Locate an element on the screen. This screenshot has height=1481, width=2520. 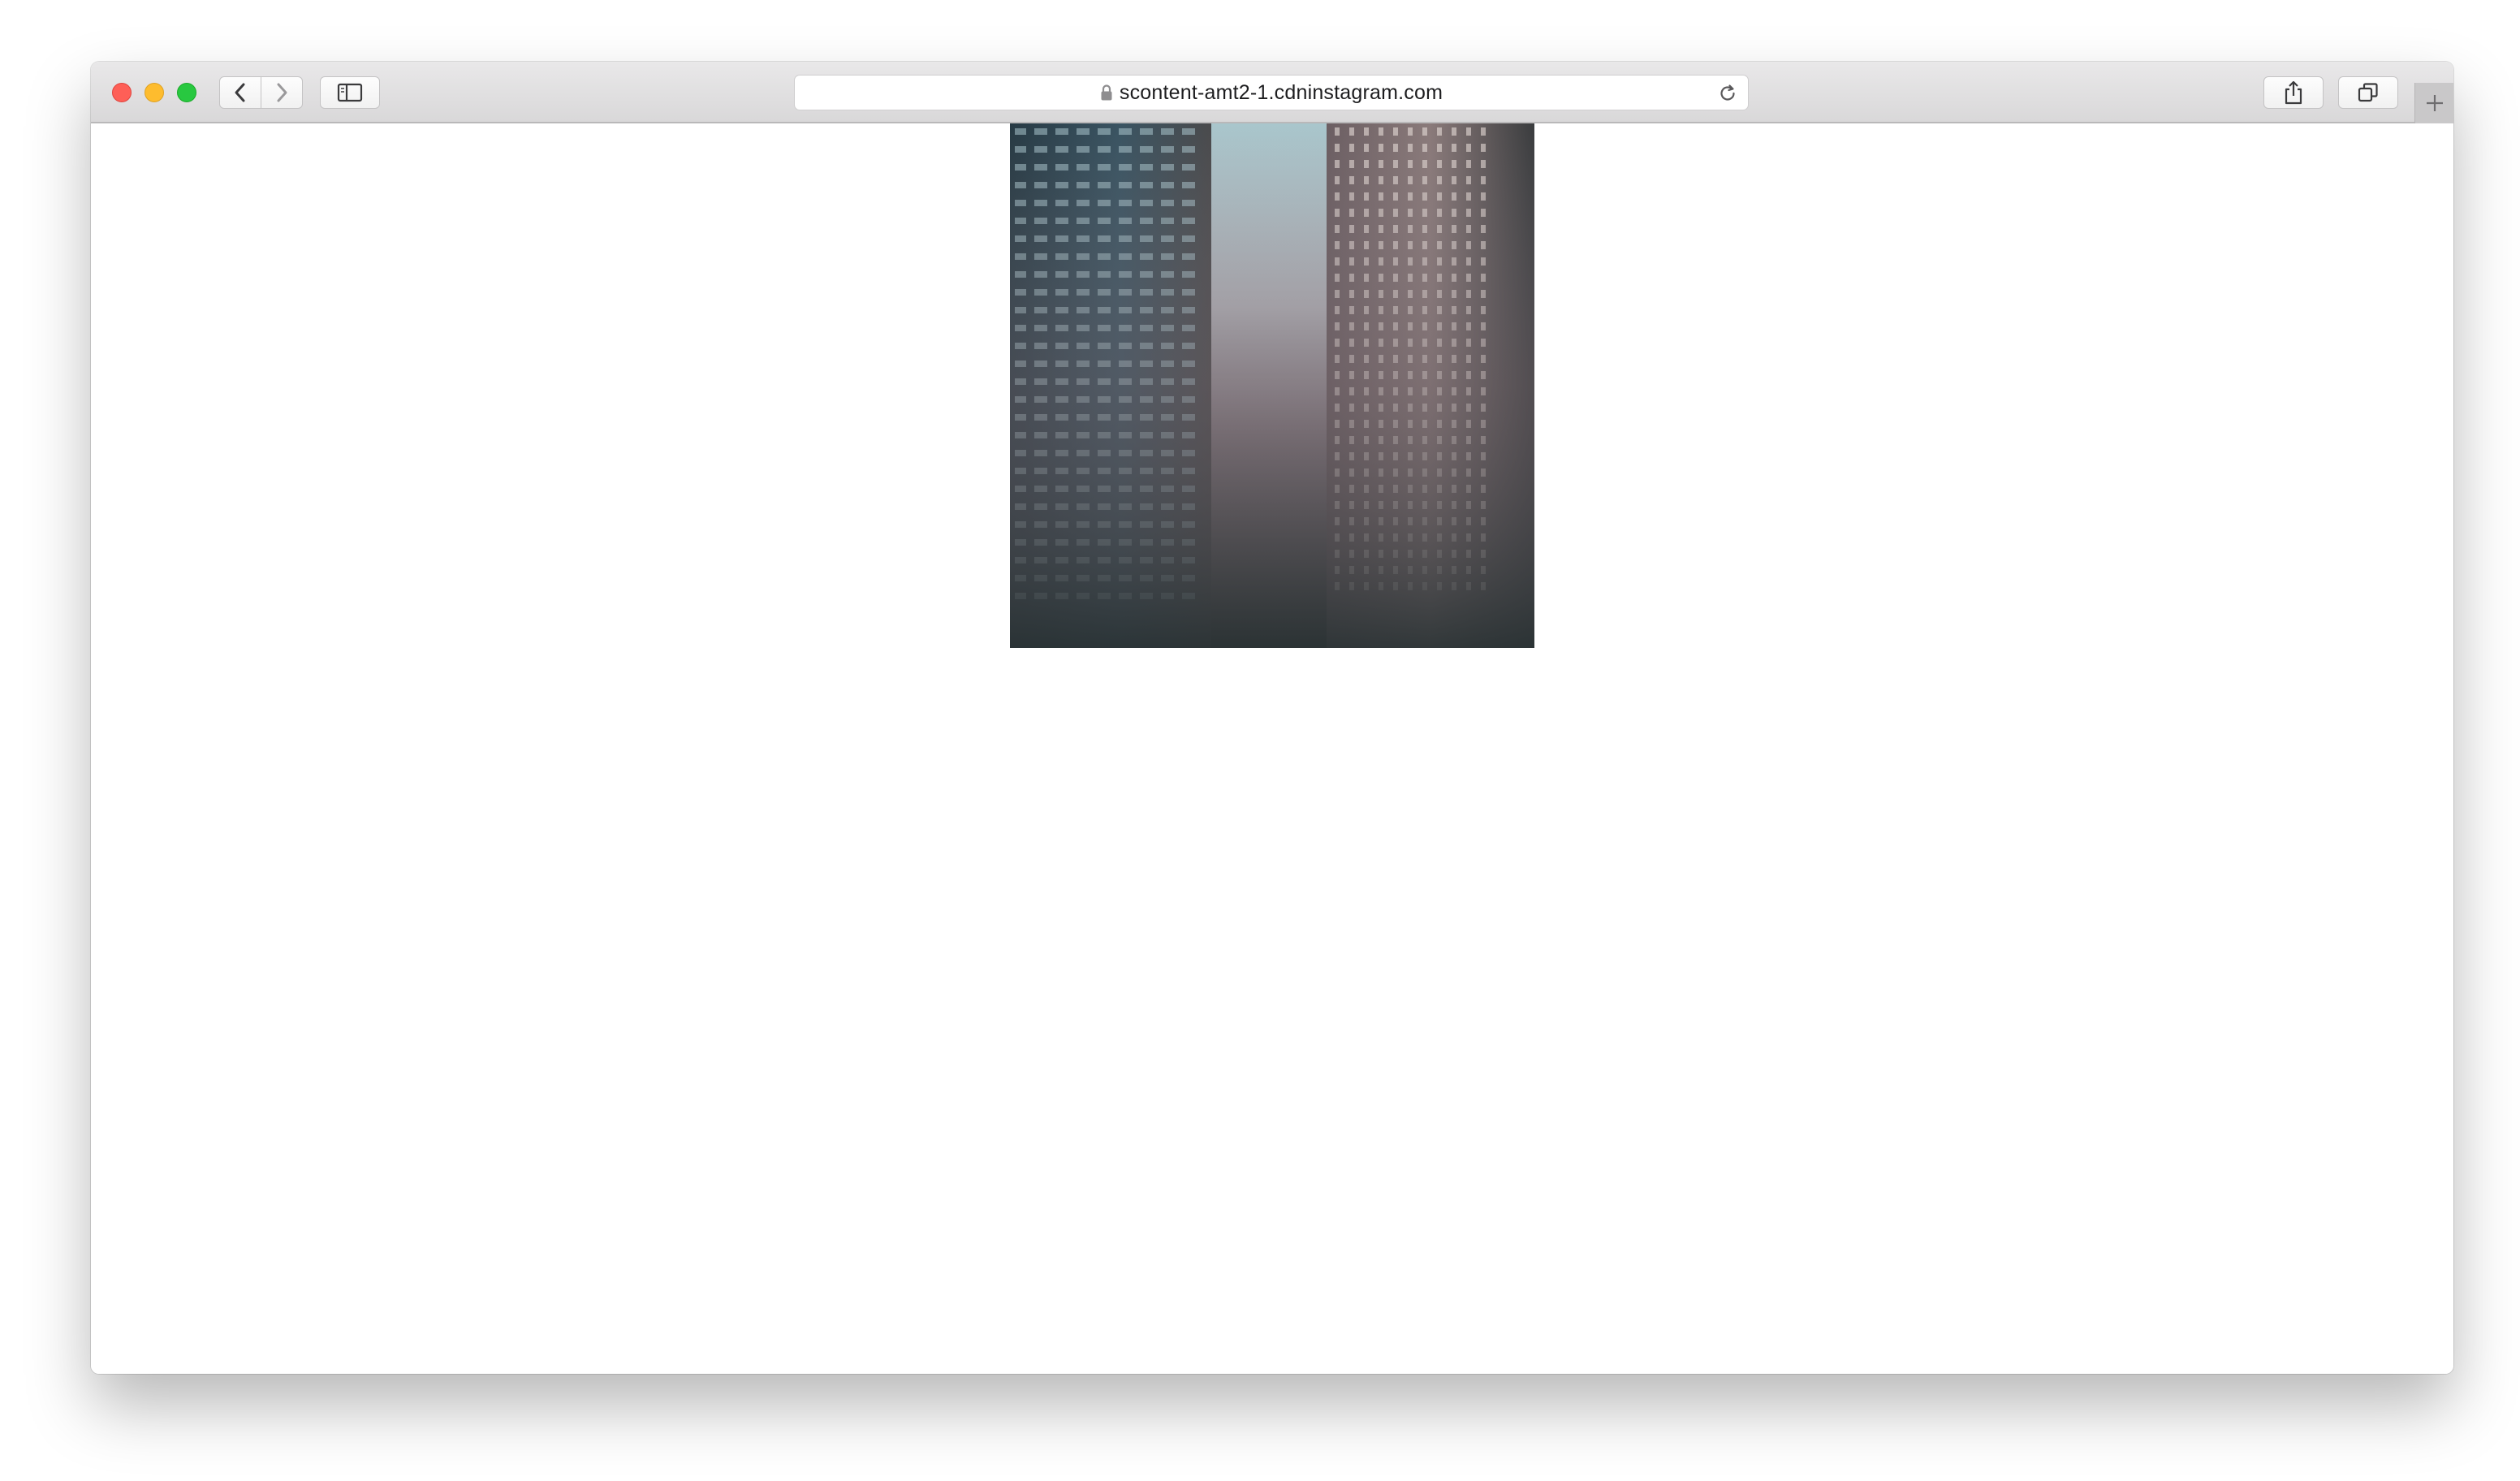
sidebar-icon is located at coordinates (350, 92).